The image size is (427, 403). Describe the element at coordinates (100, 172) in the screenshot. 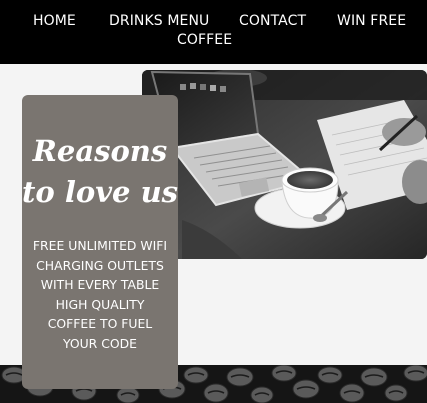

I see `reasons-heading: Reasons to love us` at that location.